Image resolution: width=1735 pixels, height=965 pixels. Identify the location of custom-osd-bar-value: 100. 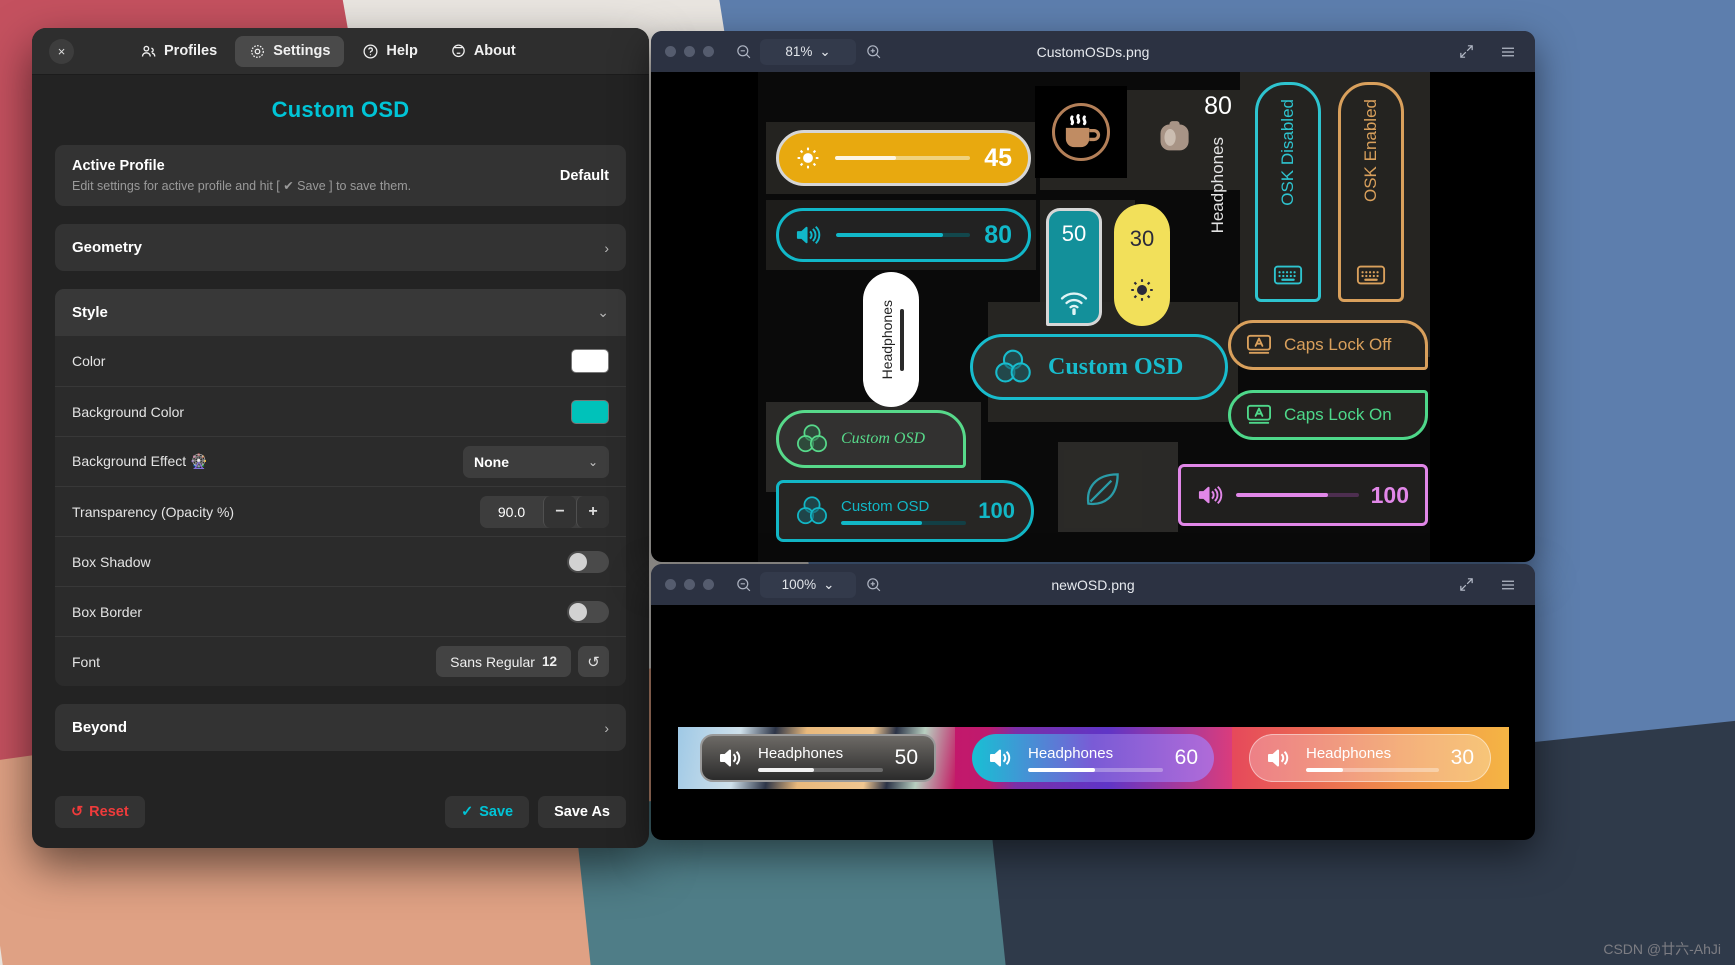
(996, 510).